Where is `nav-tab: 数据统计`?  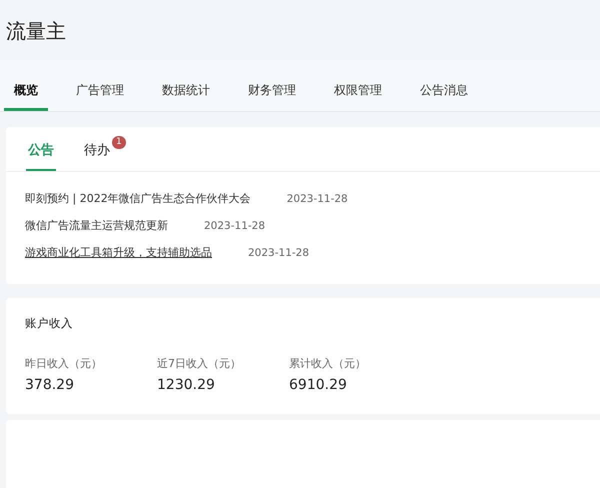 nav-tab: 数据统计 is located at coordinates (186, 96).